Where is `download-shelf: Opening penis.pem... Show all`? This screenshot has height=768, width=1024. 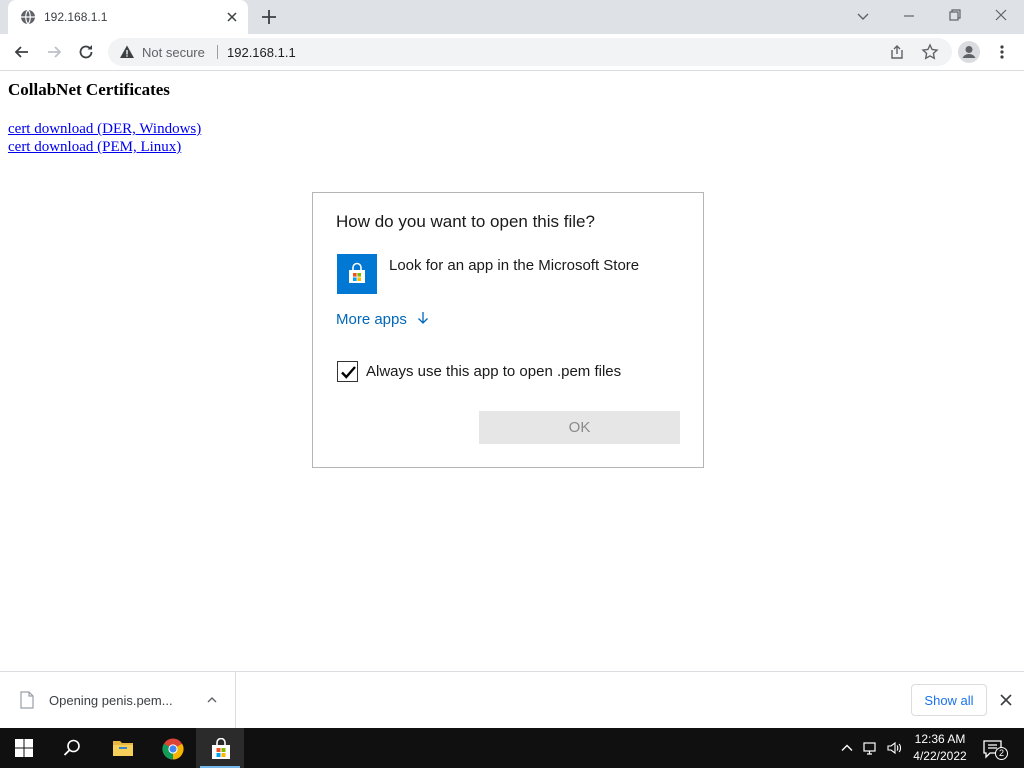 download-shelf: Opening penis.pem... Show all is located at coordinates (512, 699).